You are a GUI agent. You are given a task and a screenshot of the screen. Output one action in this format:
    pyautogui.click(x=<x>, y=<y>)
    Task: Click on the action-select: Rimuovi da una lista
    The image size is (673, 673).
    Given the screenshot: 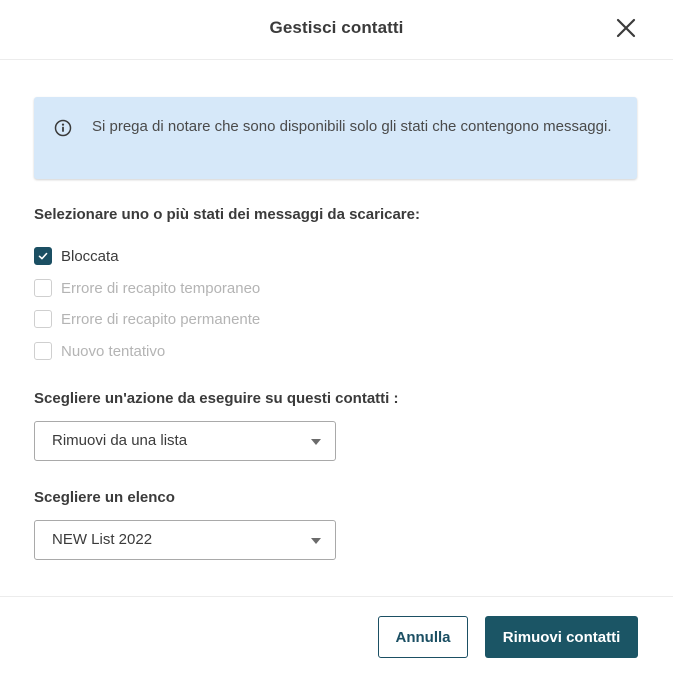 What is the action you would take?
    pyautogui.click(x=185, y=441)
    